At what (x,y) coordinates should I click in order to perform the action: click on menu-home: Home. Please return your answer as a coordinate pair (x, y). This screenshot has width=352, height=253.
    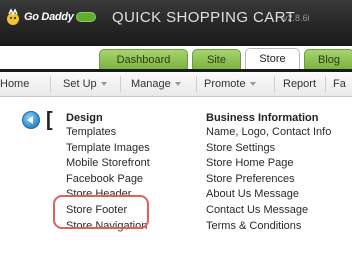
    Looking at the image, I should click on (14, 84).